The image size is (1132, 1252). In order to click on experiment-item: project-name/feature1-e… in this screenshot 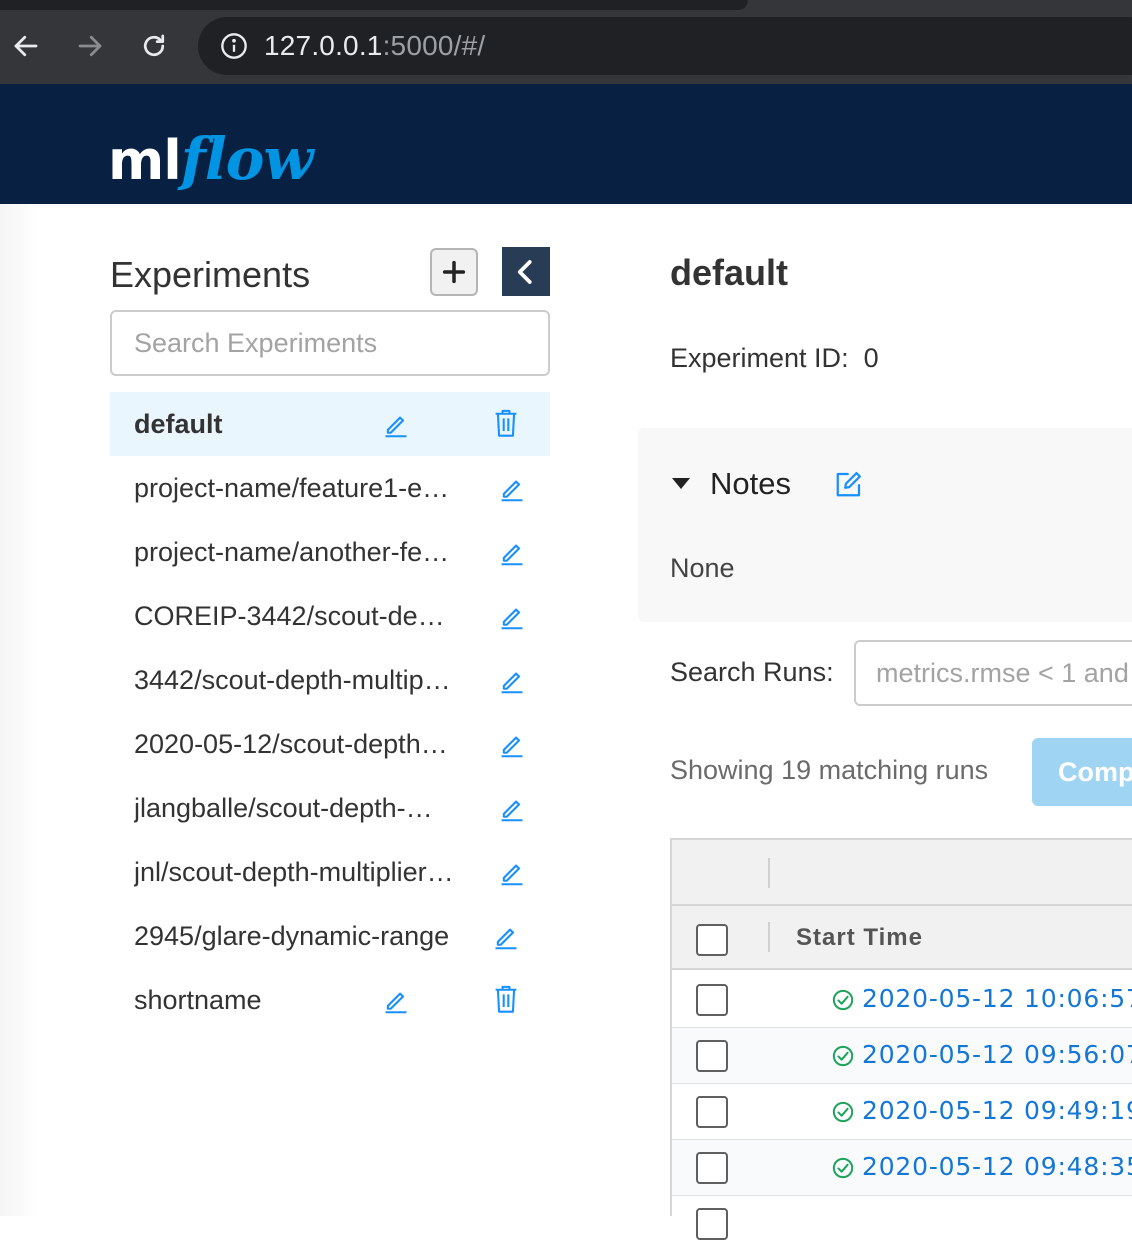, I will do `click(330, 488)`.